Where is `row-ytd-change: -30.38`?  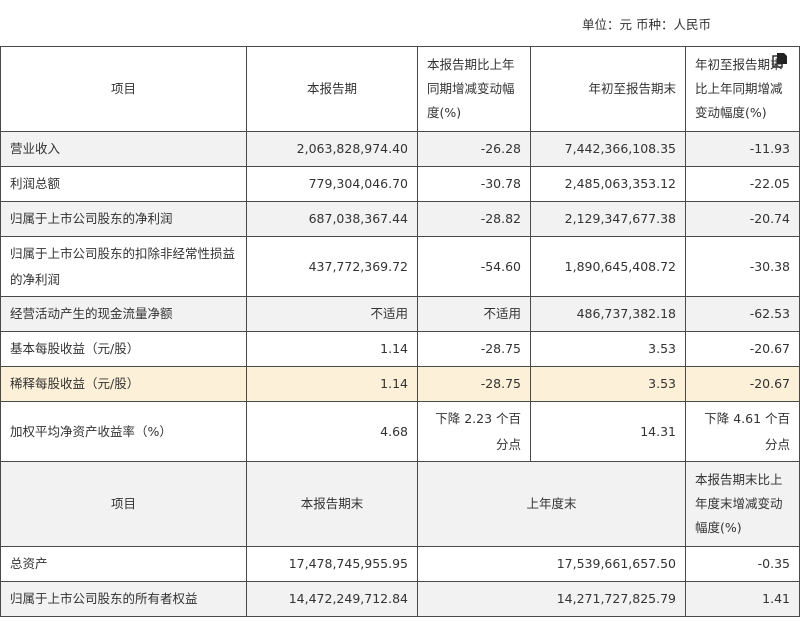
row-ytd-change: -30.38 is located at coordinates (742, 266).